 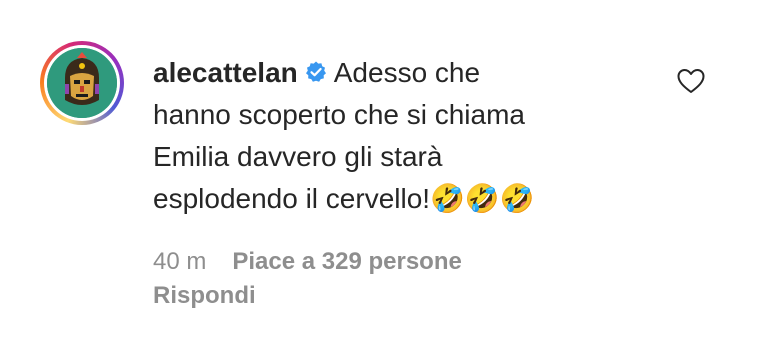 I want to click on comment-meta: 40 m Piace a 329 persone, so click(x=307, y=262).